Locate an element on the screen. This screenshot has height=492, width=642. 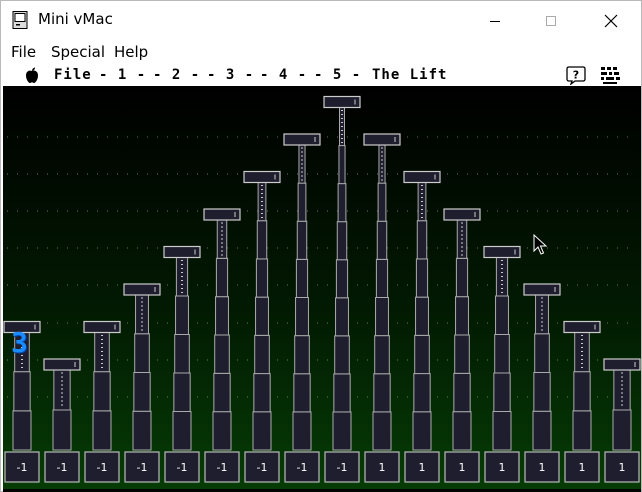
mac-menu-level-5: - 5 - is located at coordinates (337, 75).